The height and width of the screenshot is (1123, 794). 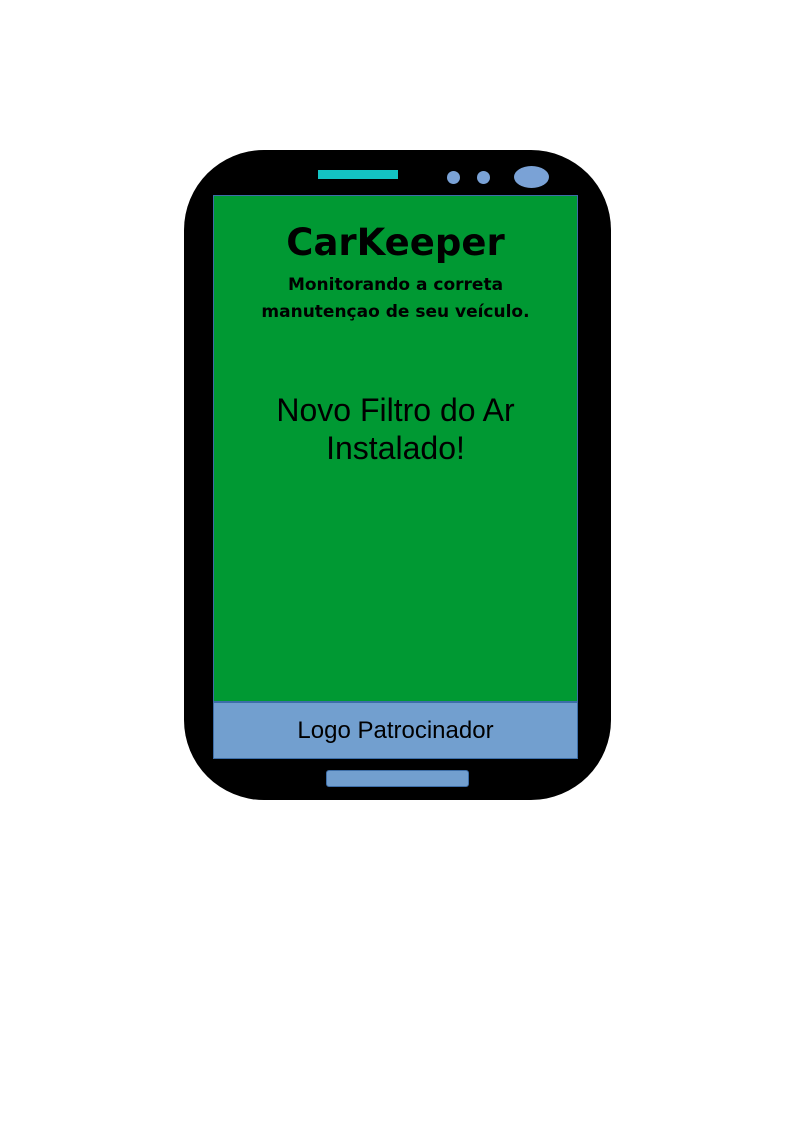 I want to click on status-message-line-1: Novo Filtro do Ar, so click(x=395, y=410).